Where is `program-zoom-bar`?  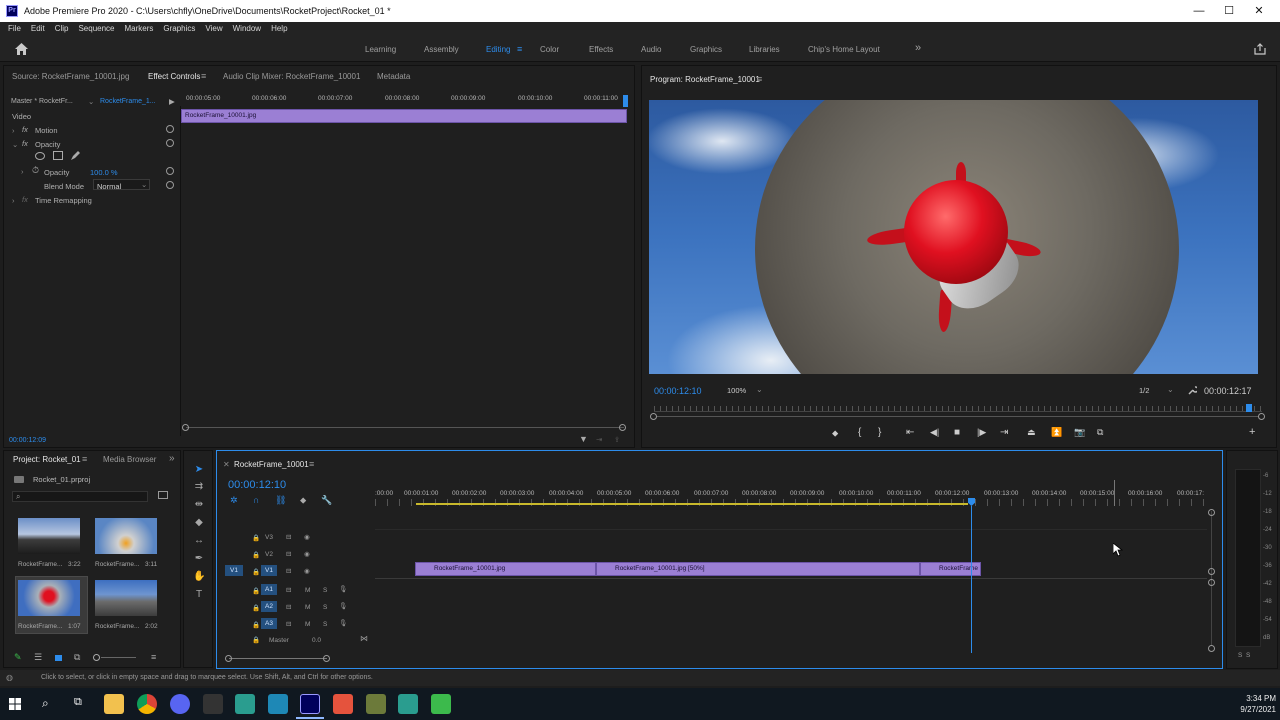
program-zoom-bar is located at coordinates (957, 416).